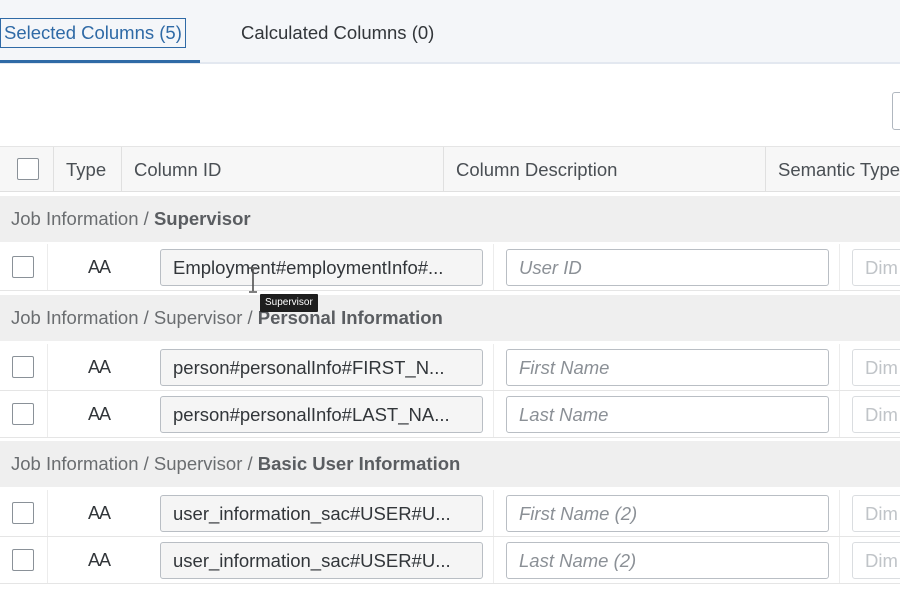  What do you see at coordinates (337, 33) in the screenshot?
I see `tab-calculated-columns: Calculated Columns (0)` at bounding box center [337, 33].